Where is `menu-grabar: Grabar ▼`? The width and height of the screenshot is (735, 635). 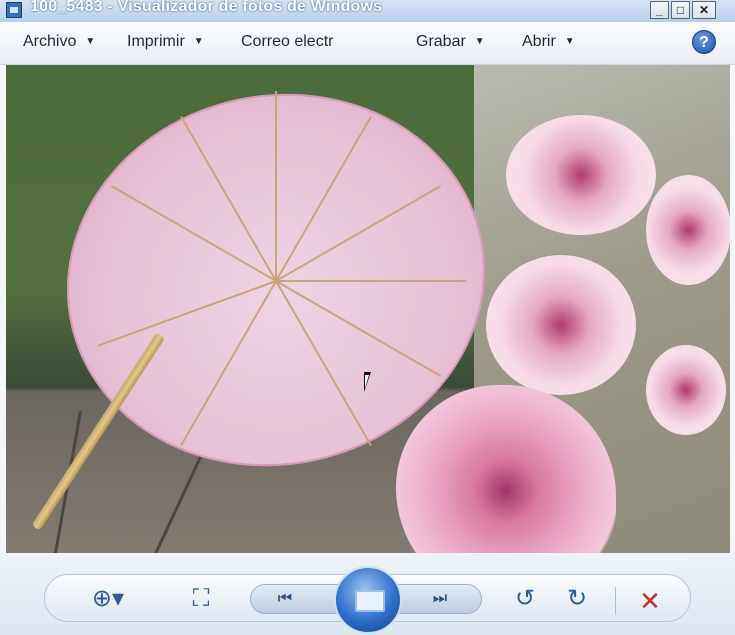
menu-grabar: Grabar ▼ is located at coordinates (450, 42).